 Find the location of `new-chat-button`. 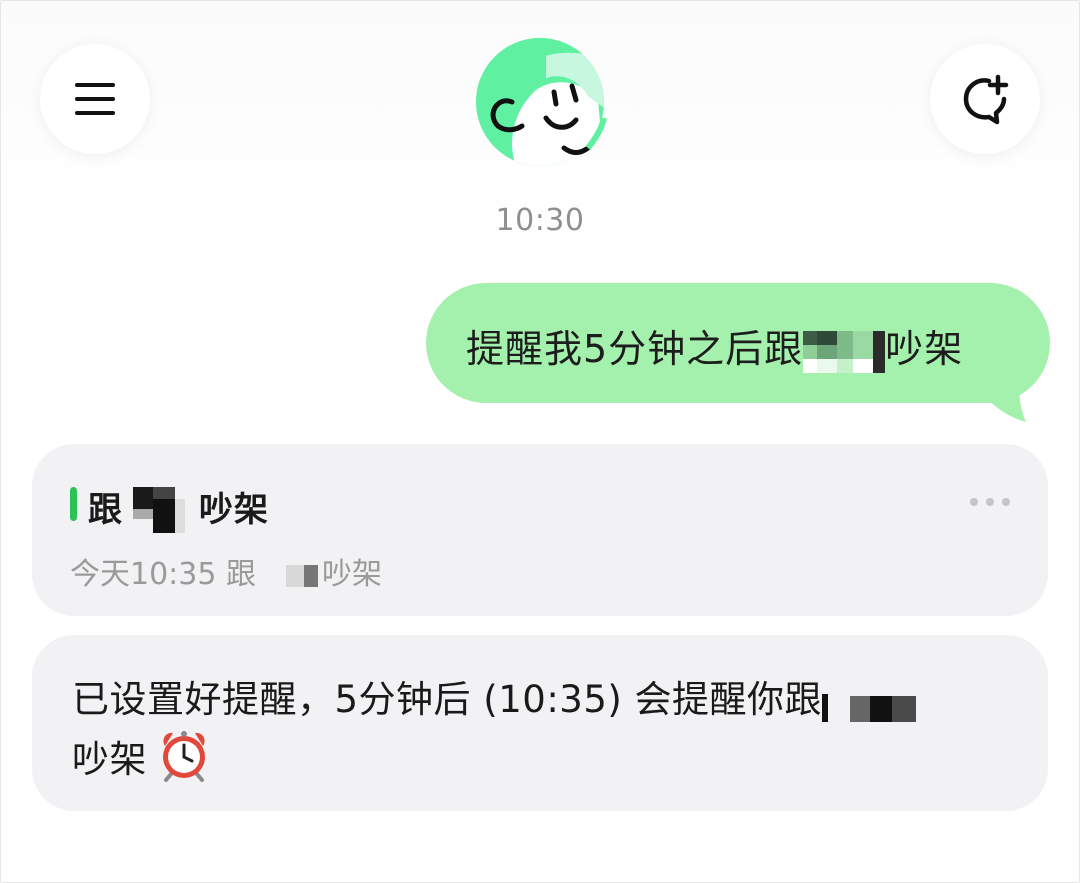

new-chat-button is located at coordinates (985, 99).